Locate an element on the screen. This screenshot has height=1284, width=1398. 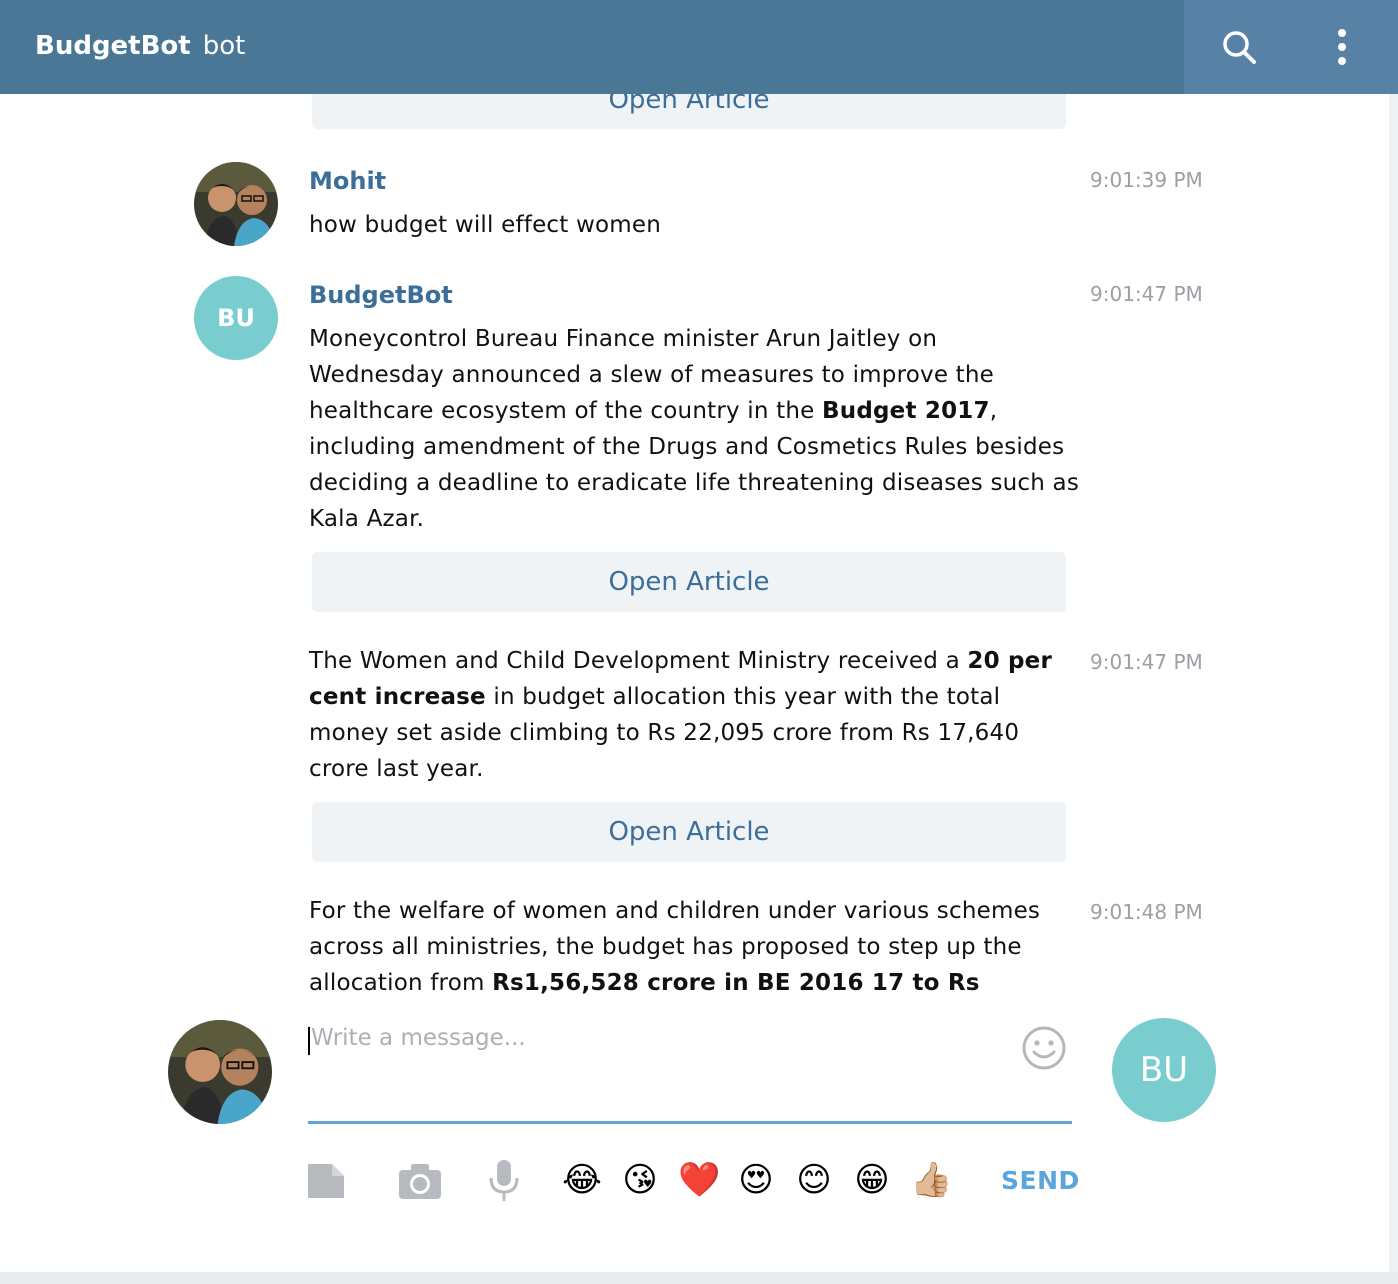
thumbs-up-emoji-icon: 👍🏼 is located at coordinates (931, 1180).